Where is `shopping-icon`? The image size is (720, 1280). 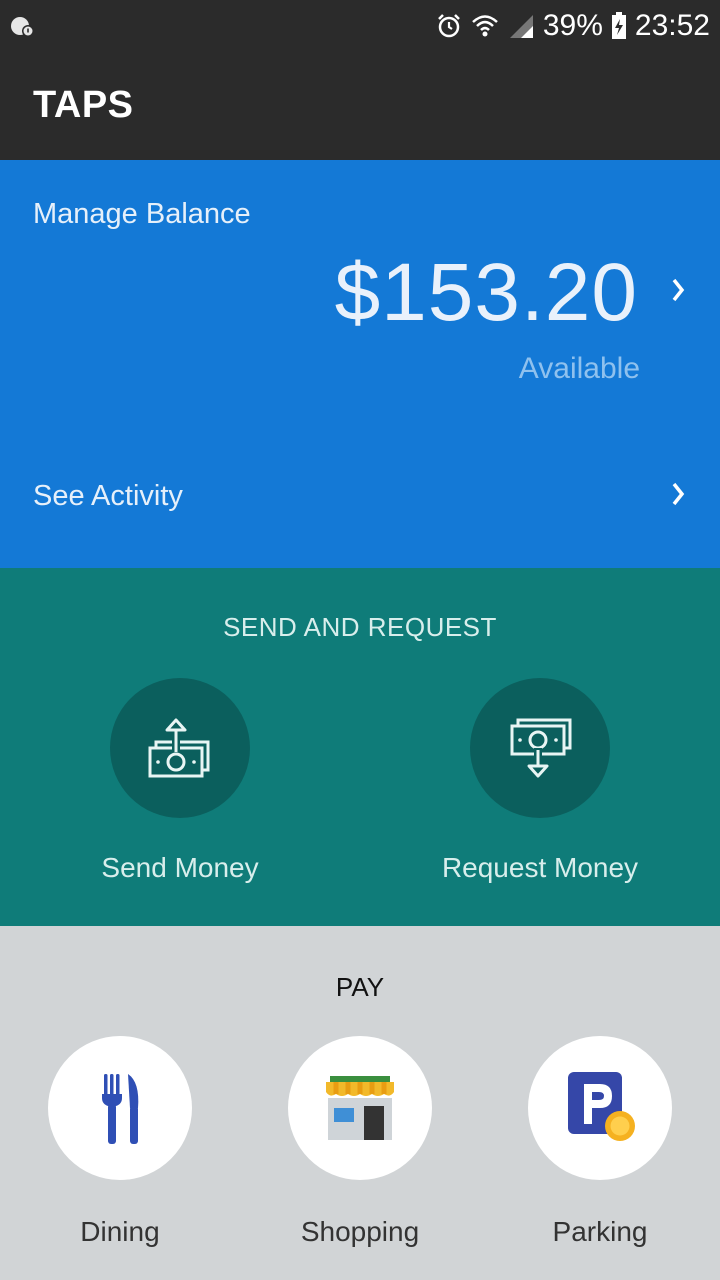 shopping-icon is located at coordinates (360, 1108).